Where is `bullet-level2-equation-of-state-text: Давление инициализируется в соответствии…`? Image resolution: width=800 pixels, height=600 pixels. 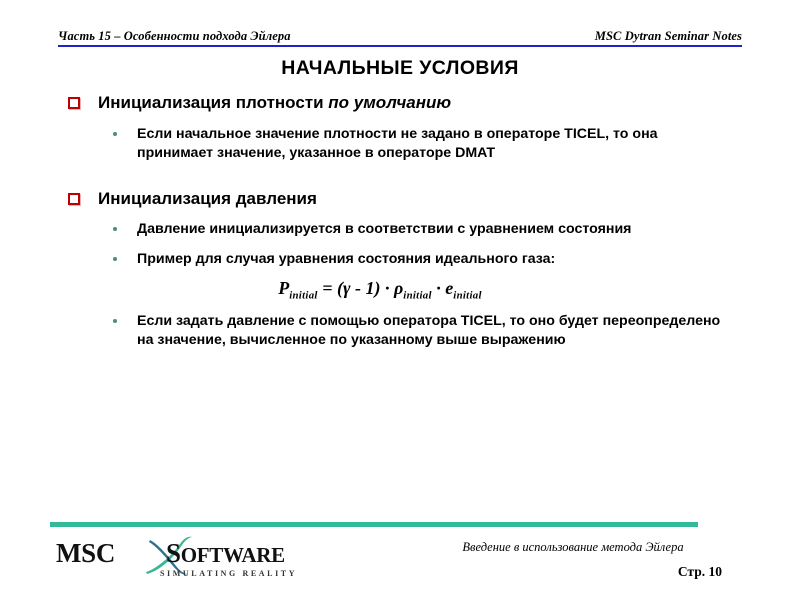 bullet-level2-equation-of-state-text: Давление инициализируется в соответствии… is located at coordinates (384, 229).